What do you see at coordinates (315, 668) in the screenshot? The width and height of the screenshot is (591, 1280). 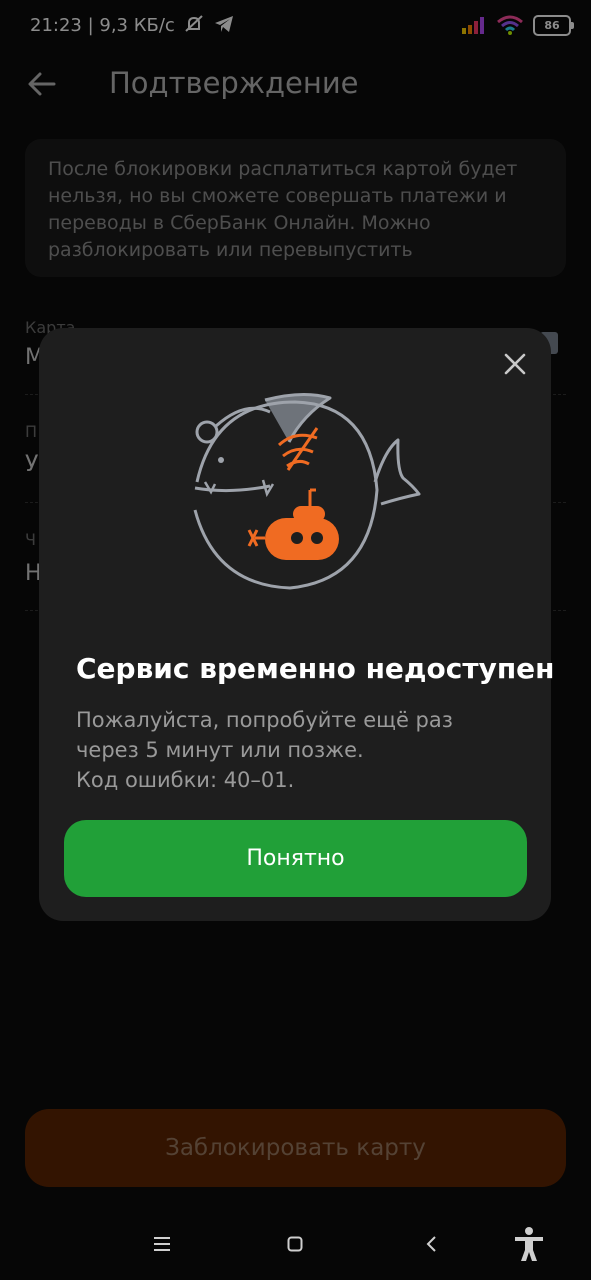 I see `modal-title: Сервис временно недоступен` at bounding box center [315, 668].